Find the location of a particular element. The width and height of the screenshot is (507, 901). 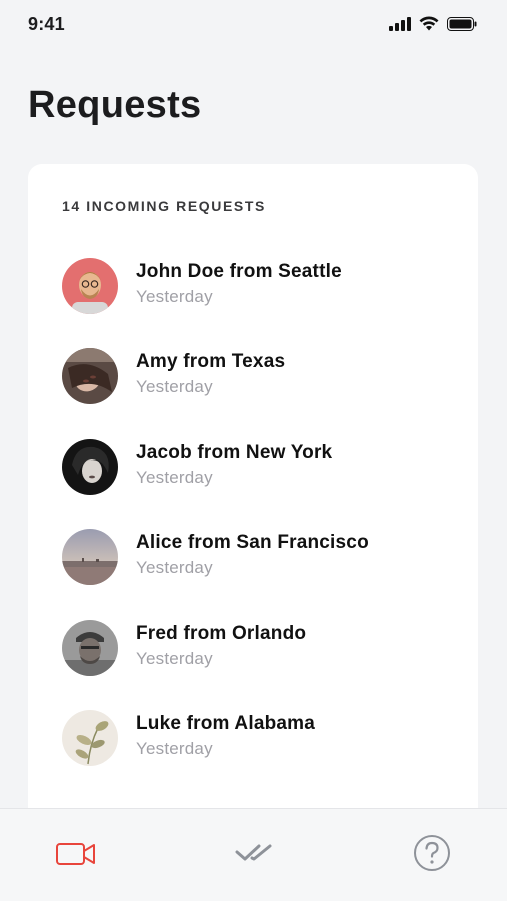

request-item-luke: Luke from Alabama Yesterday is located at coordinates (262, 754).